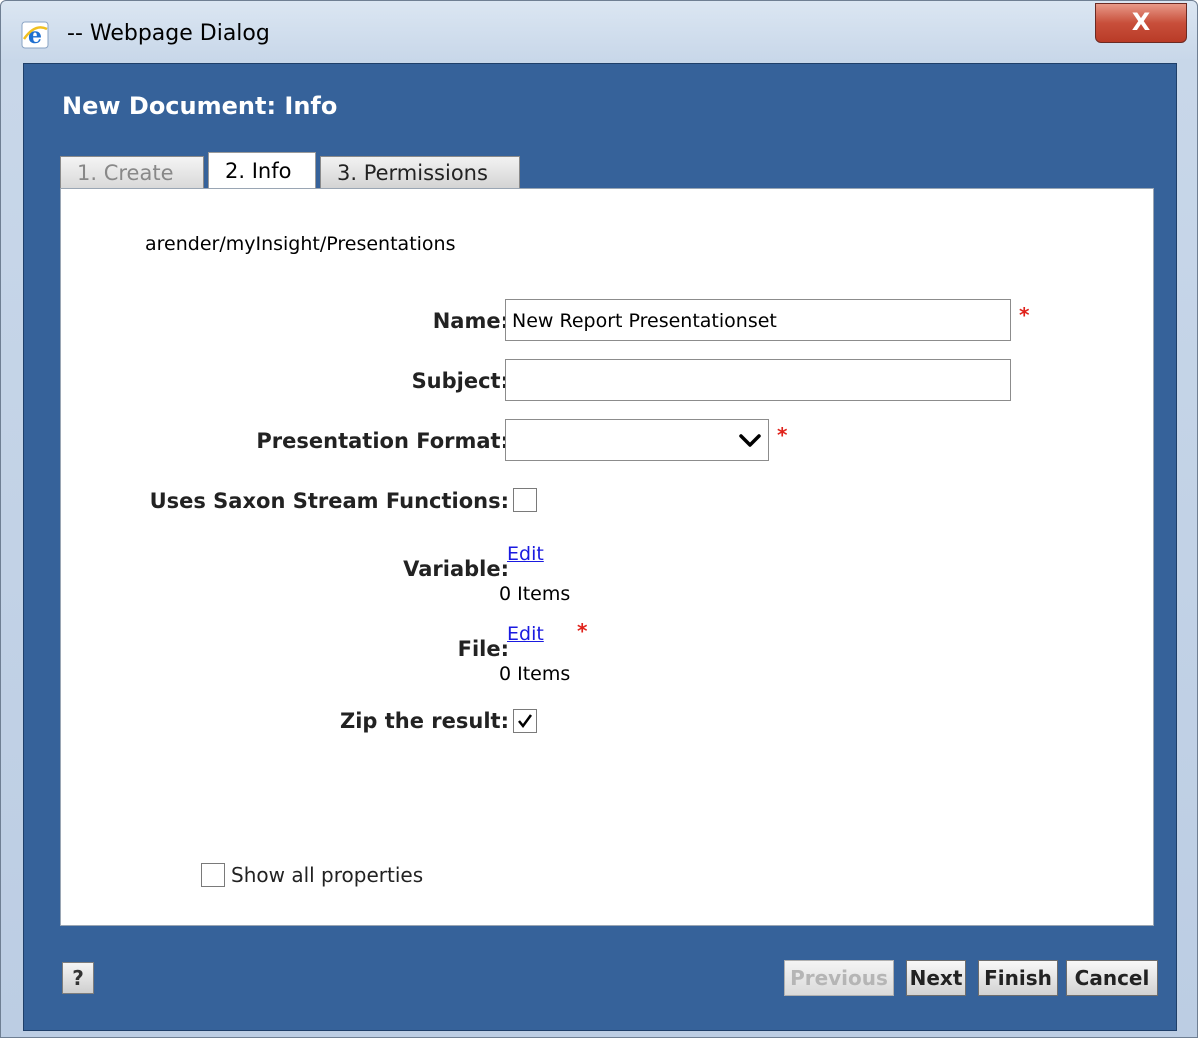 The width and height of the screenshot is (1198, 1038). What do you see at coordinates (327, 875) in the screenshot?
I see `show-all-properties-label: Show all properties` at bounding box center [327, 875].